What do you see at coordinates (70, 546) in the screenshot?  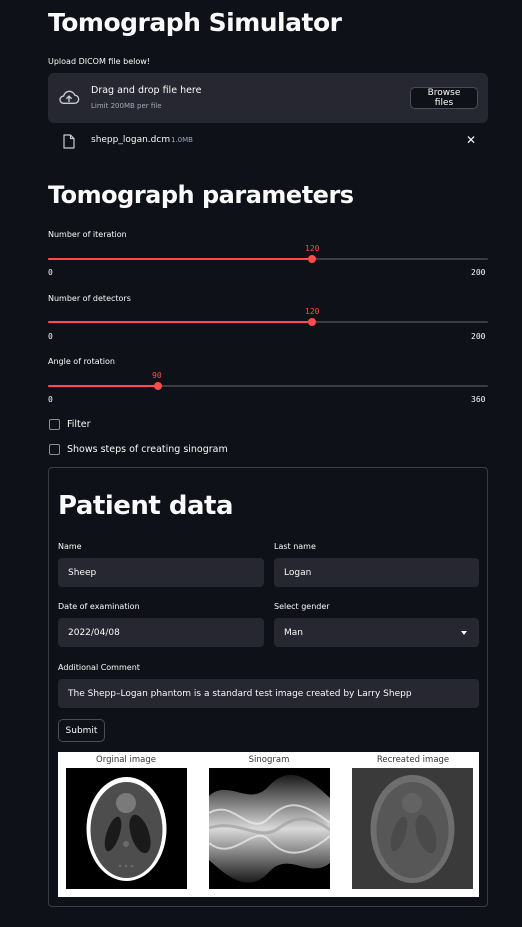 I see `name-label: Name` at bounding box center [70, 546].